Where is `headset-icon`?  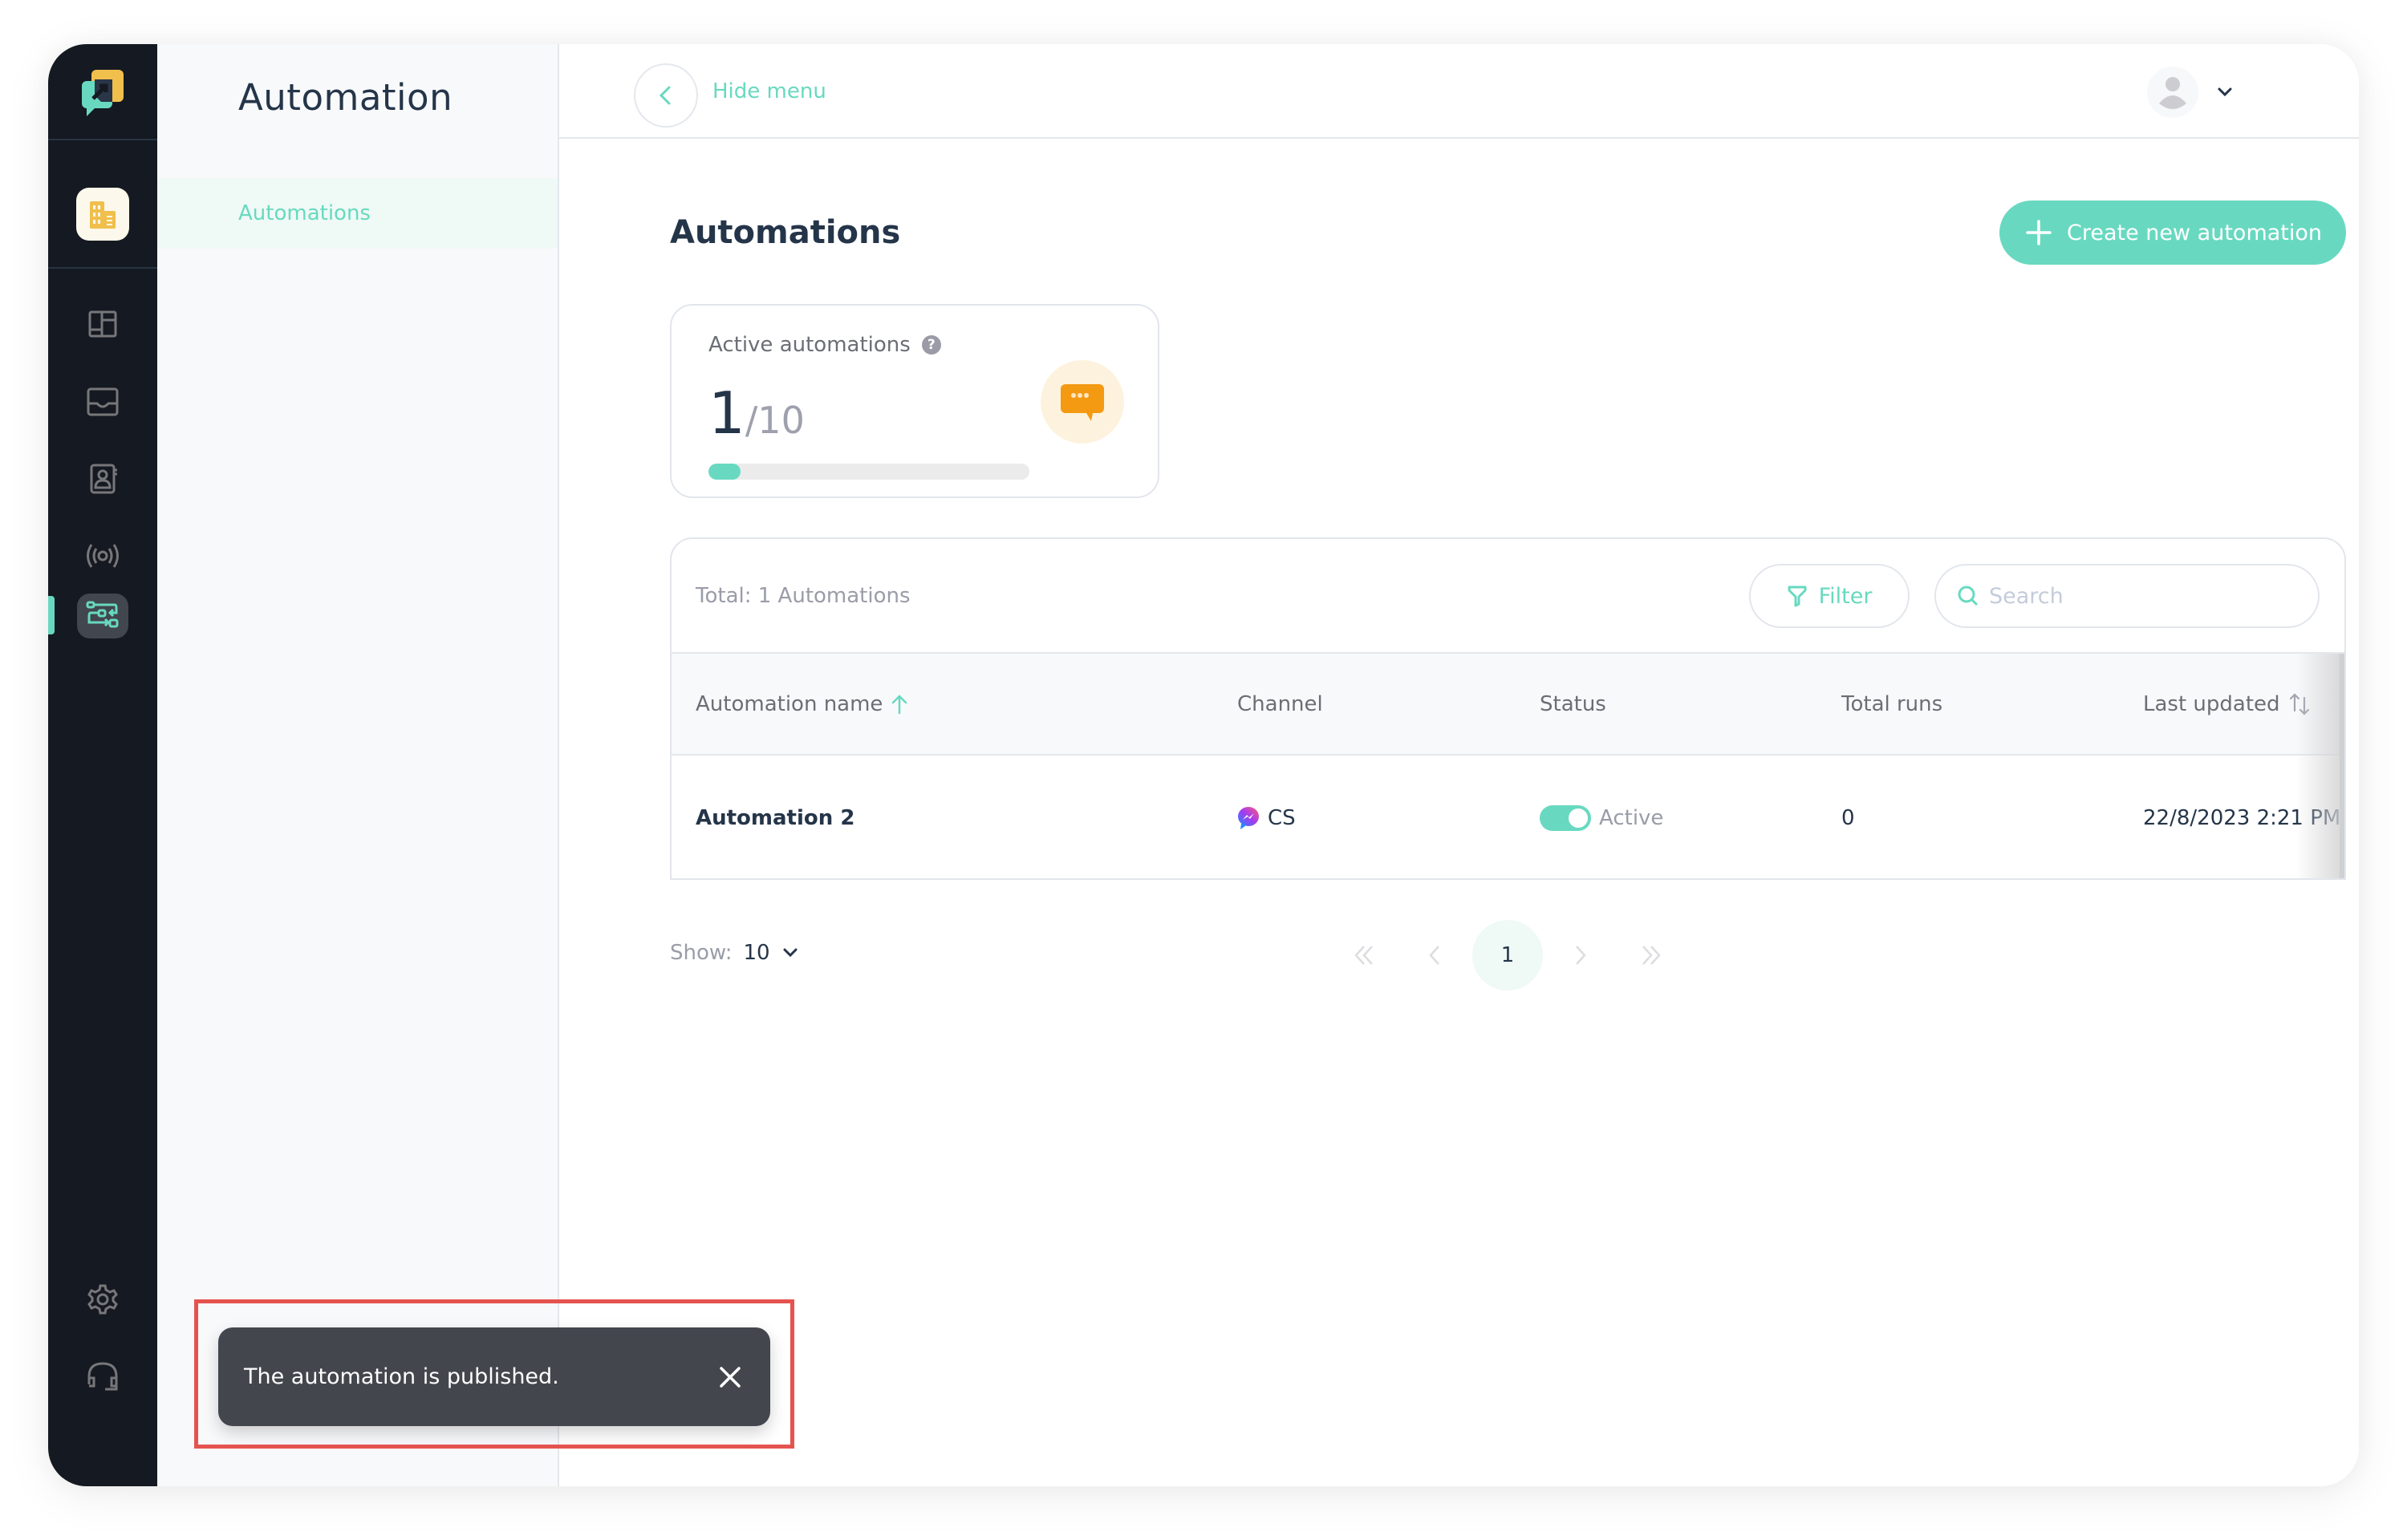 headset-icon is located at coordinates (103, 1376).